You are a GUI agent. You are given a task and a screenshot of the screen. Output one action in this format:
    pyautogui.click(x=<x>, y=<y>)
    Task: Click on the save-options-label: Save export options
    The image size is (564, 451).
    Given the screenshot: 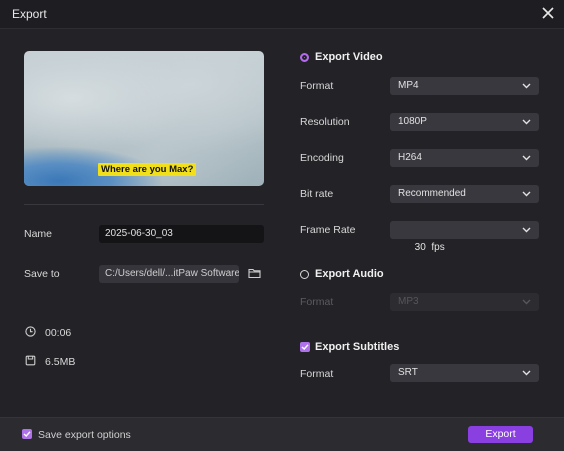 What is the action you would take?
    pyautogui.click(x=84, y=435)
    